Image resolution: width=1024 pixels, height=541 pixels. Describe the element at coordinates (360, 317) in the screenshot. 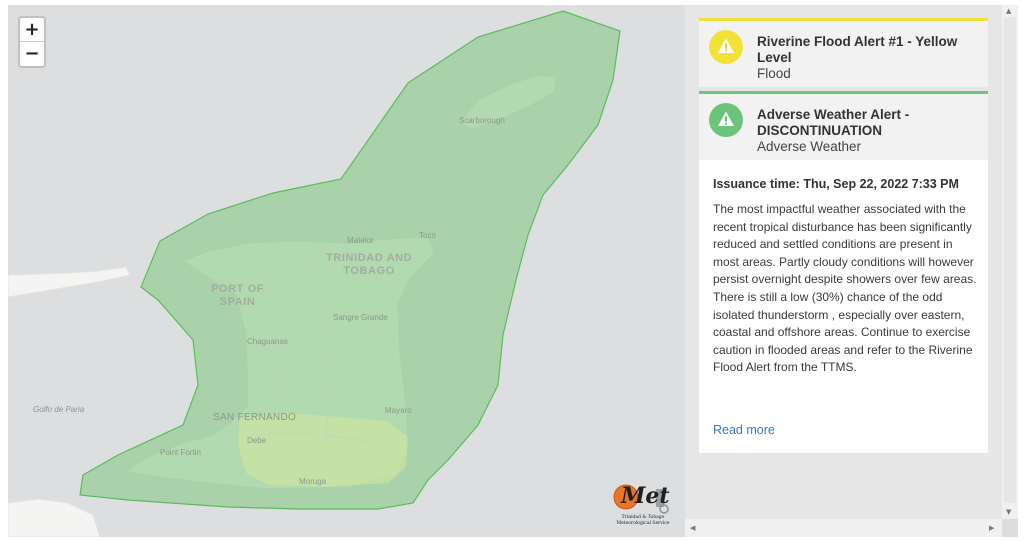

I see `map-label-sangre-grande: Sangre Grande` at that location.